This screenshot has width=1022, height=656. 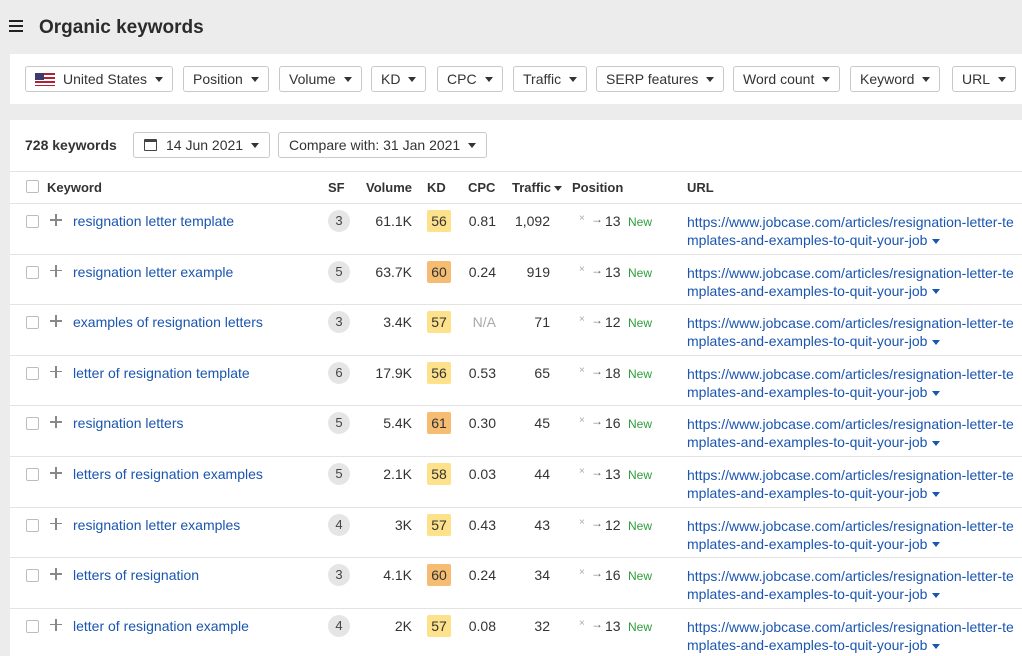 I want to click on country-filter-button: United States, so click(x=99, y=79).